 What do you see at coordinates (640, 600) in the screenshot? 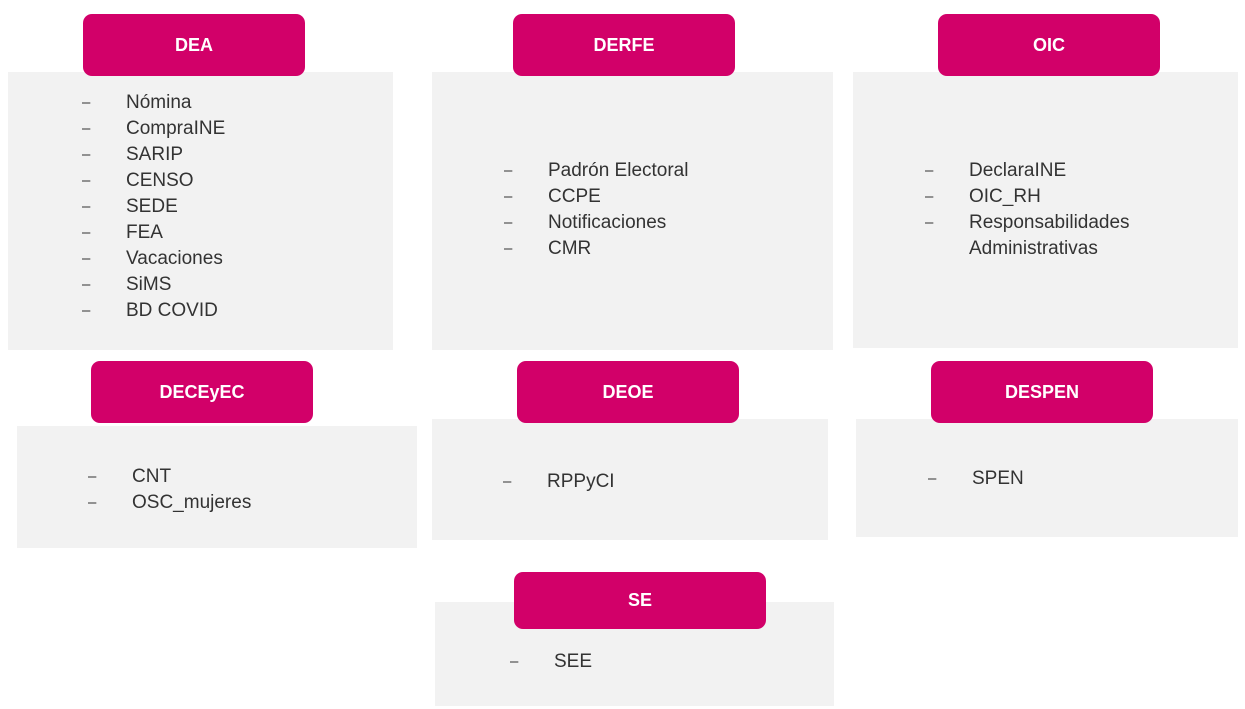
I see `group-label-se: SE` at bounding box center [640, 600].